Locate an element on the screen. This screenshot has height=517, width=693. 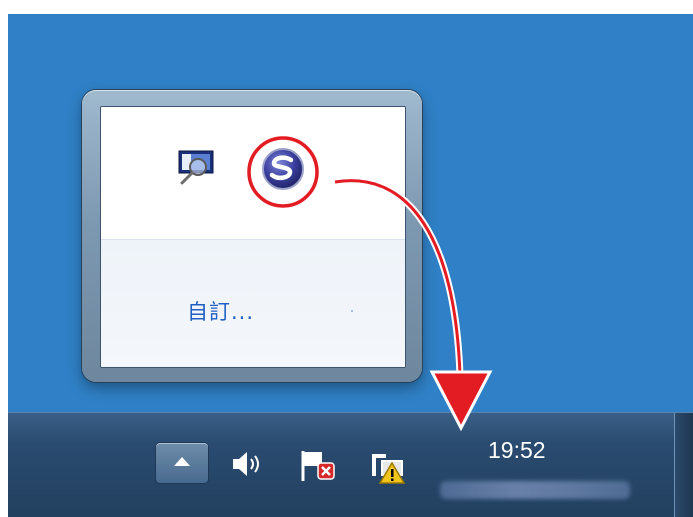
scansnap-manager-icon is located at coordinates (283, 169).